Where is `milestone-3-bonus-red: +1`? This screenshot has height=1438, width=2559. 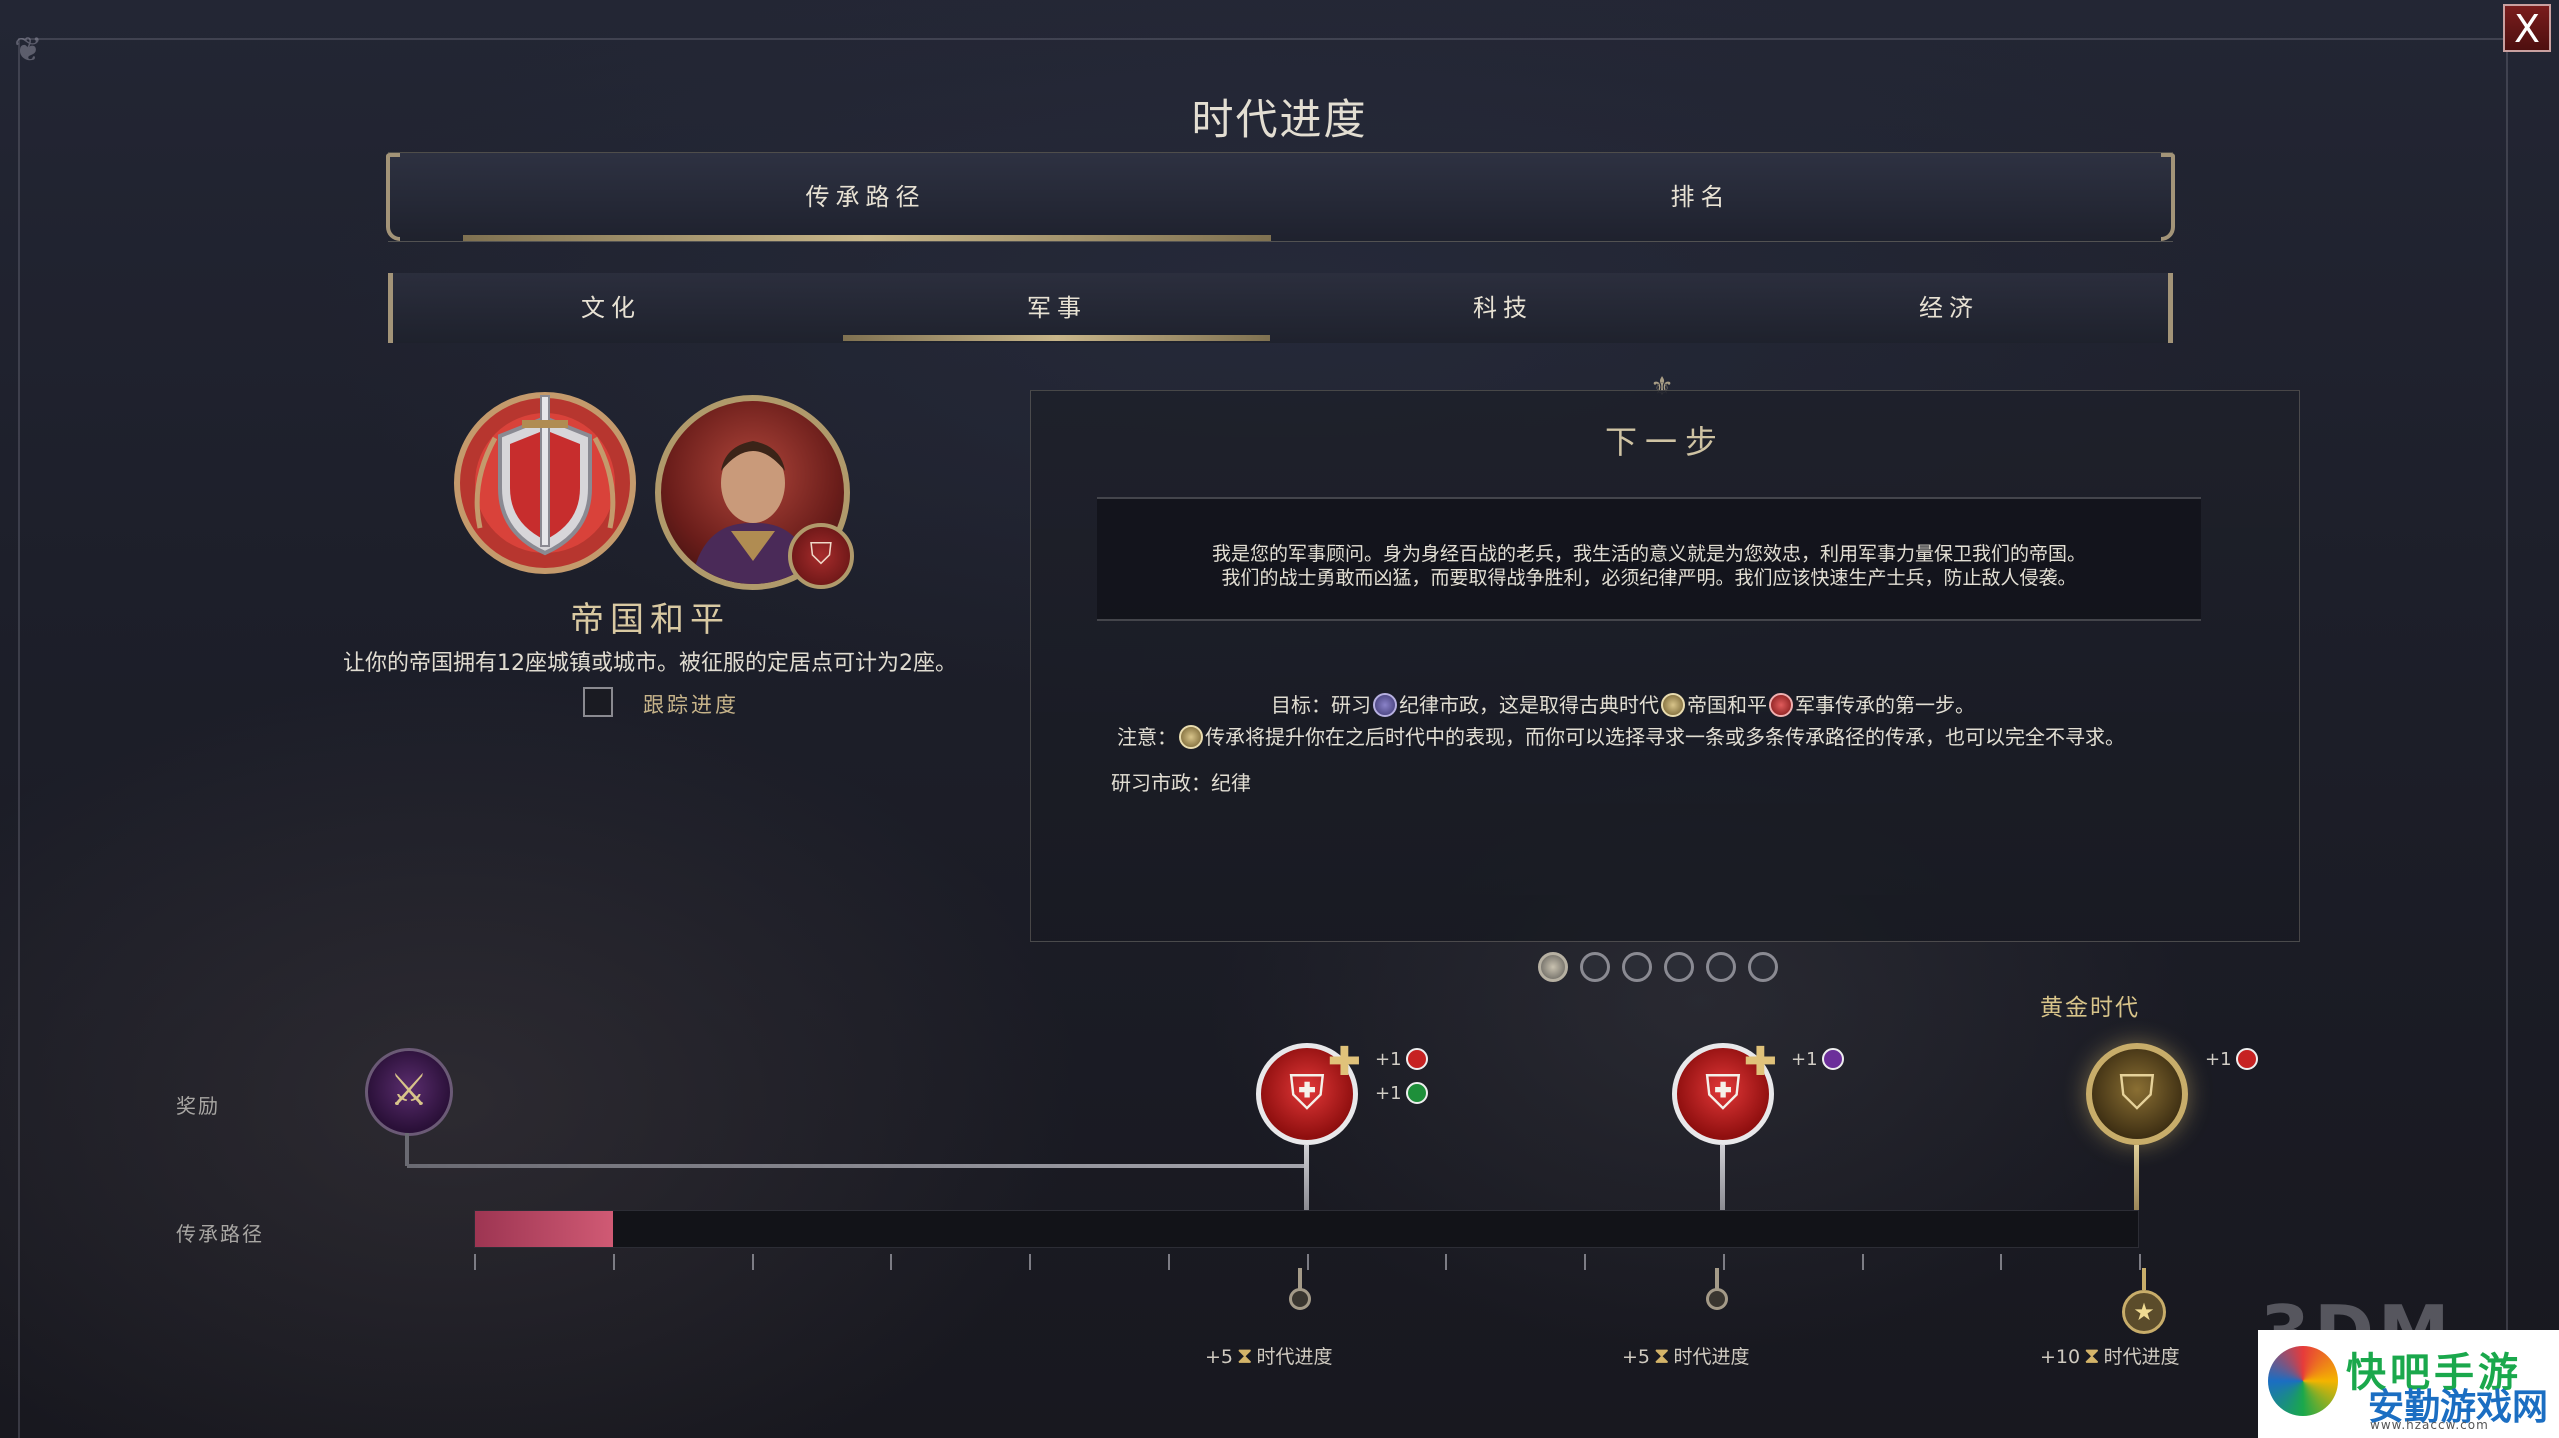
milestone-3-bonus-red: +1 is located at coordinates (2231, 1059).